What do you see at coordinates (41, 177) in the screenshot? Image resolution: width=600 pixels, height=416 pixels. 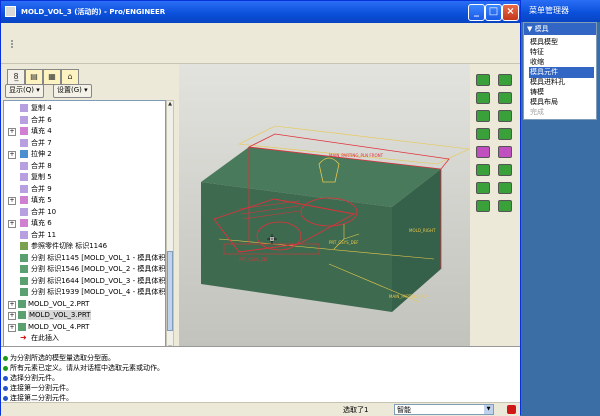 I see `tree-item-label: 复制 5` at bounding box center [41, 177].